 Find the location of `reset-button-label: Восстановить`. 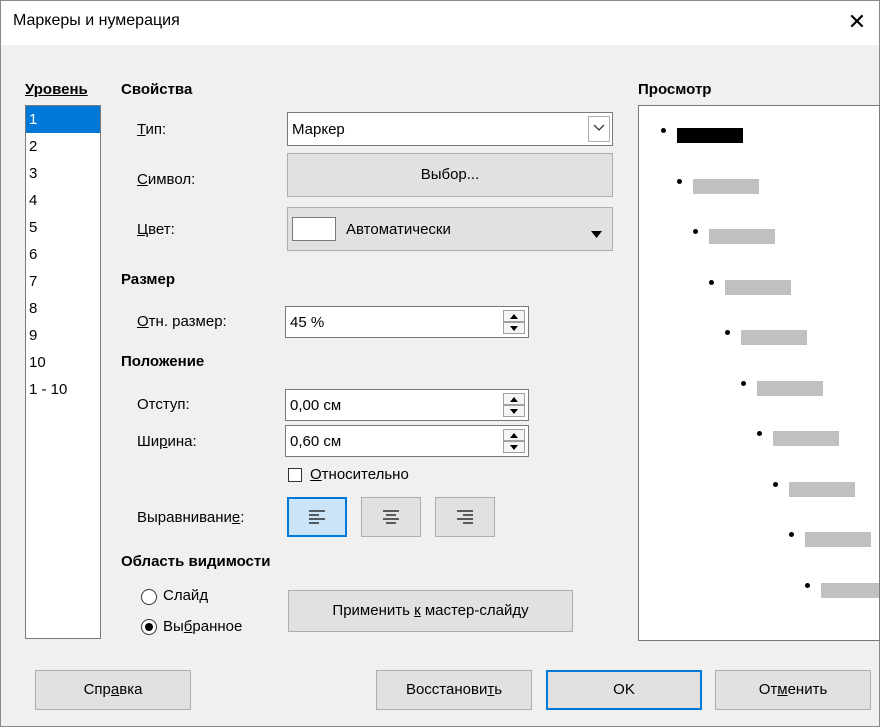

reset-button-label: Восстановить is located at coordinates (454, 689).